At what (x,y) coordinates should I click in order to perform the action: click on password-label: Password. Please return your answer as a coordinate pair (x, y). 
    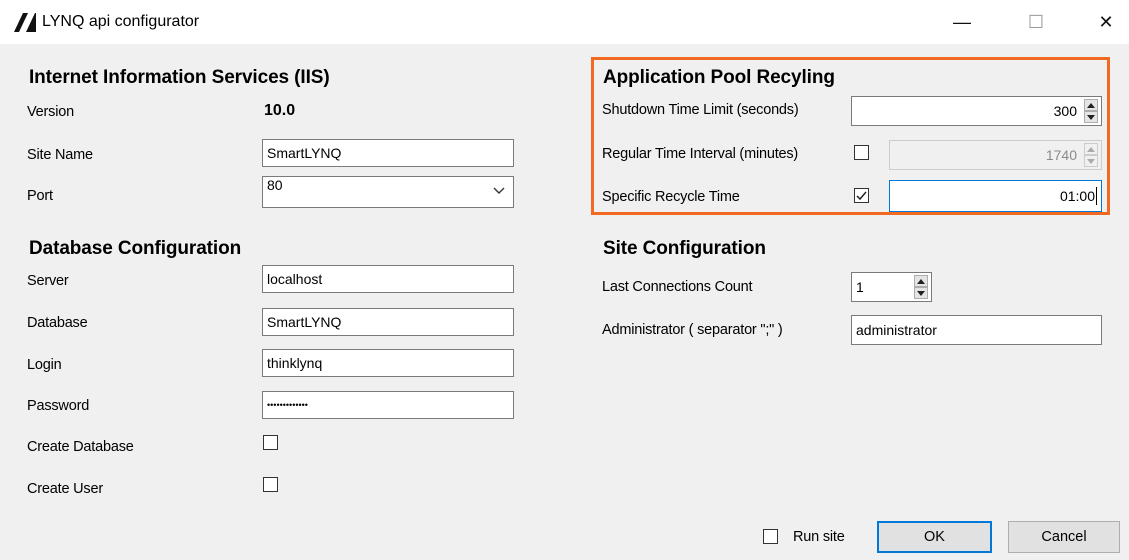
    Looking at the image, I should click on (58, 406).